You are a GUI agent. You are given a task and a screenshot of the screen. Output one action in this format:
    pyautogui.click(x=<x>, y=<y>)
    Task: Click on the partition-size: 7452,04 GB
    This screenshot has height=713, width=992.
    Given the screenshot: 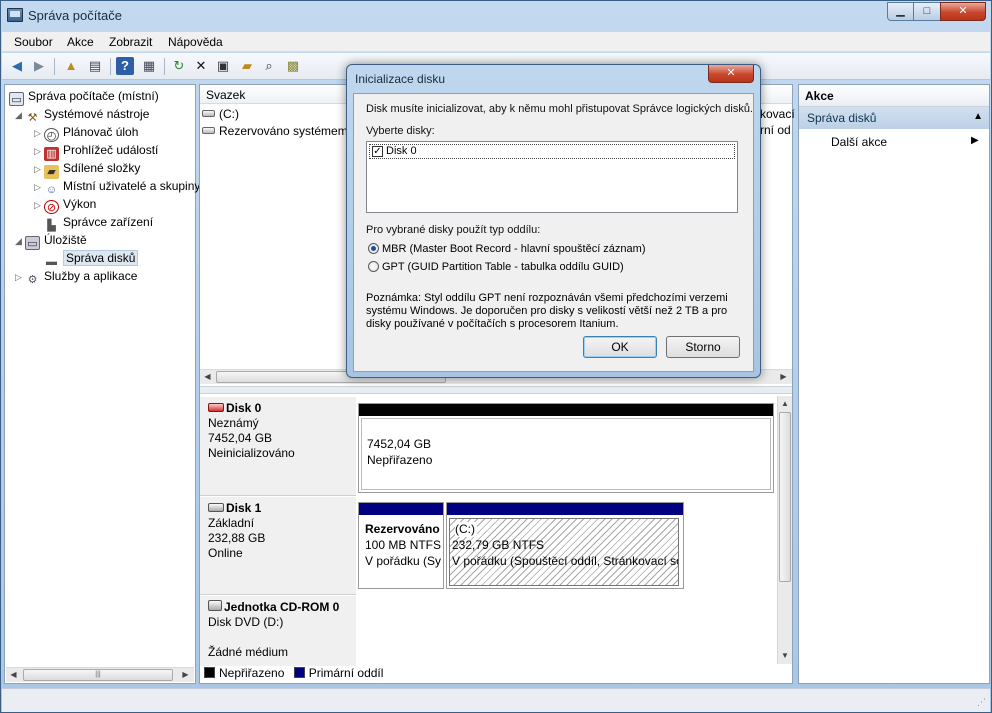 What is the action you would take?
    pyautogui.click(x=399, y=444)
    